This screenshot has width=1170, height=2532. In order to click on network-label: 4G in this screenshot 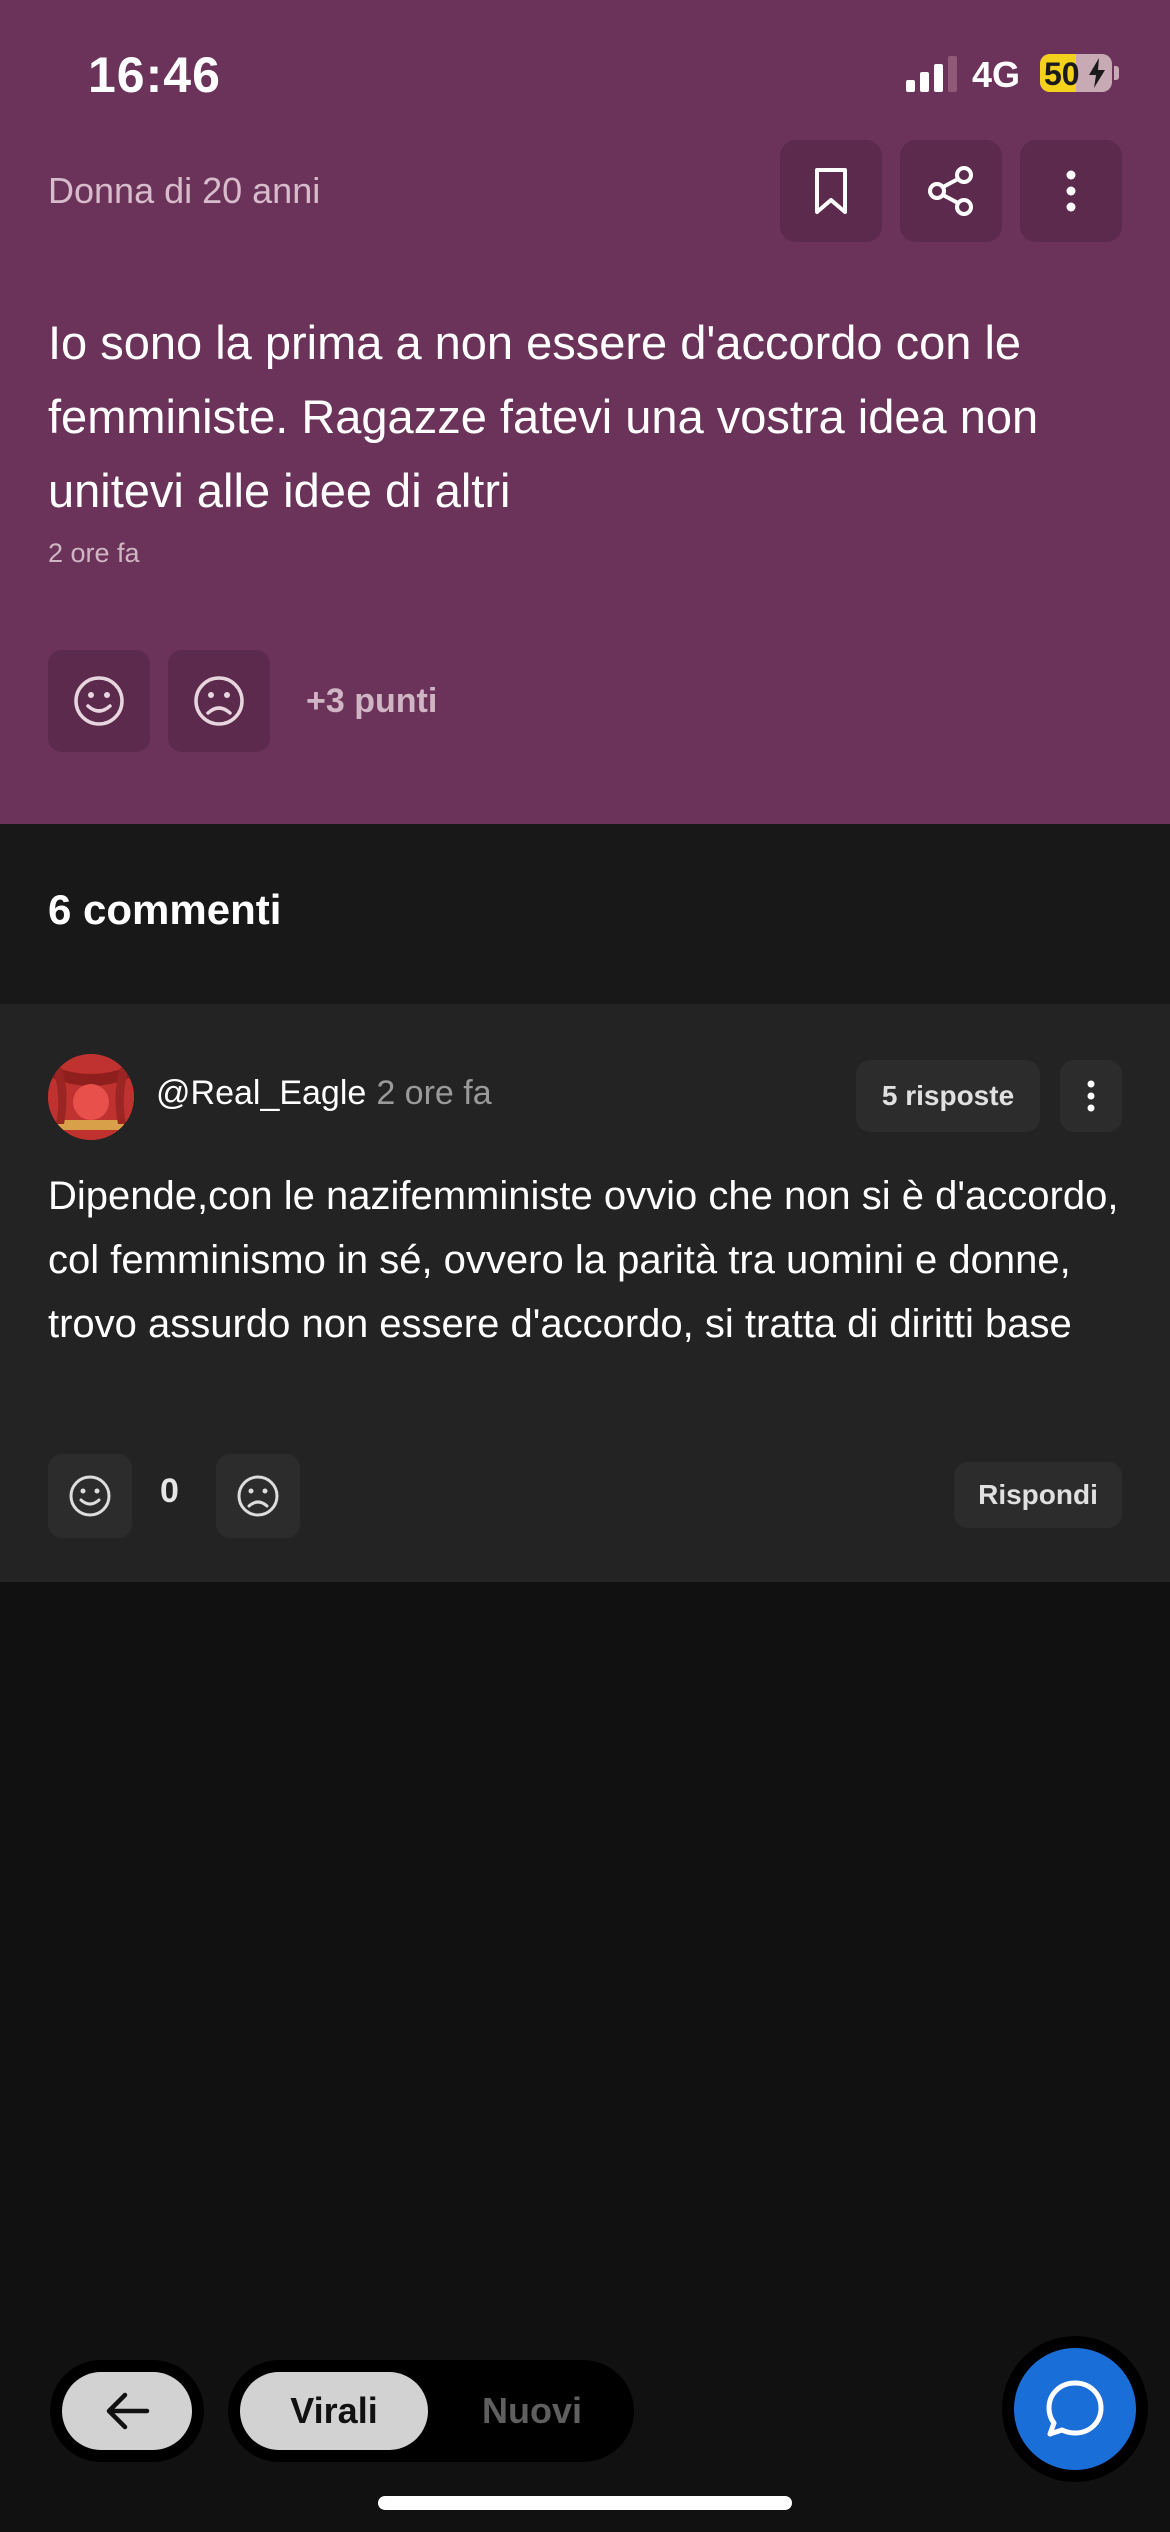, I will do `click(996, 74)`.